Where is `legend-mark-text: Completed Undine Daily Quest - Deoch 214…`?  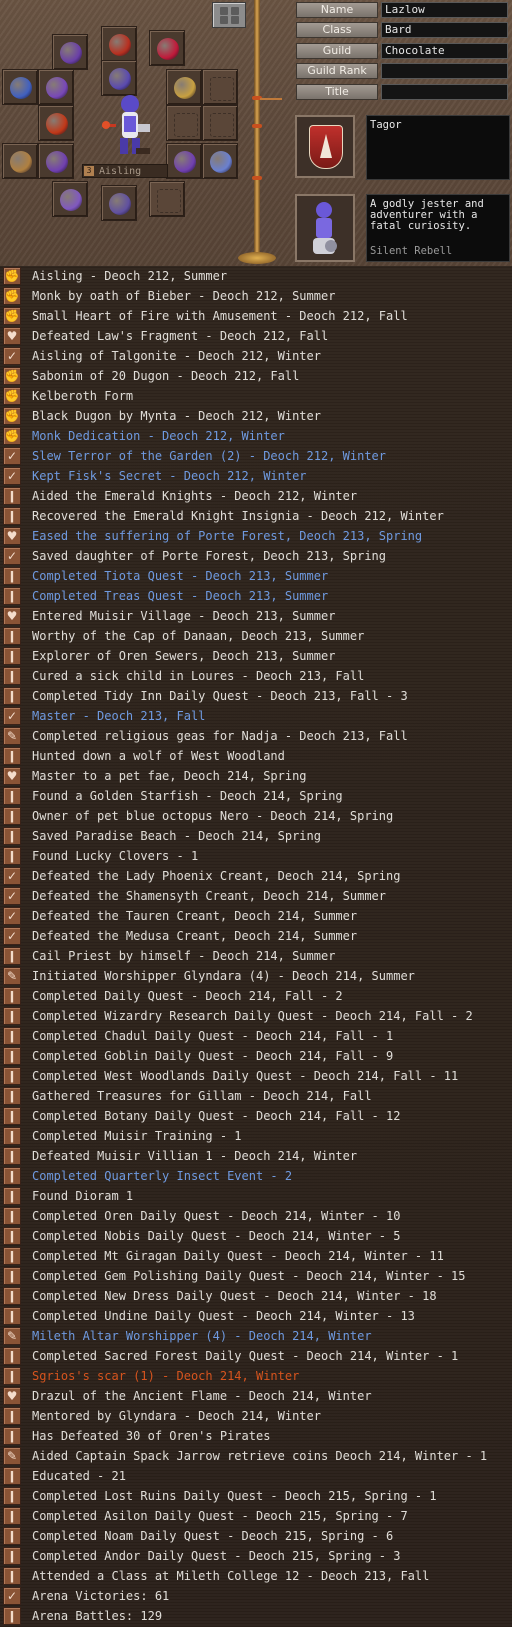 legend-mark-text: Completed Undine Daily Quest - Deoch 214… is located at coordinates (223, 1316).